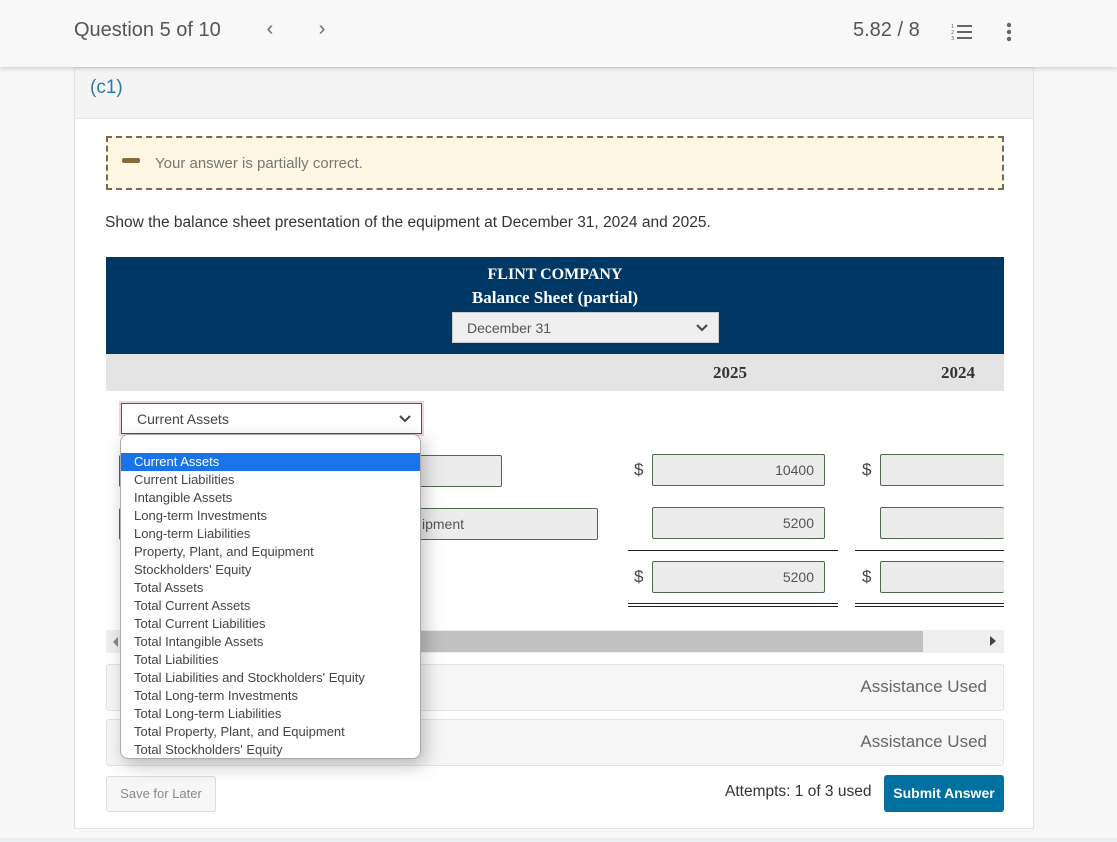 The height and width of the screenshot is (842, 1117). I want to click on dropdown-option: Stockholders' Equity, so click(270, 570).